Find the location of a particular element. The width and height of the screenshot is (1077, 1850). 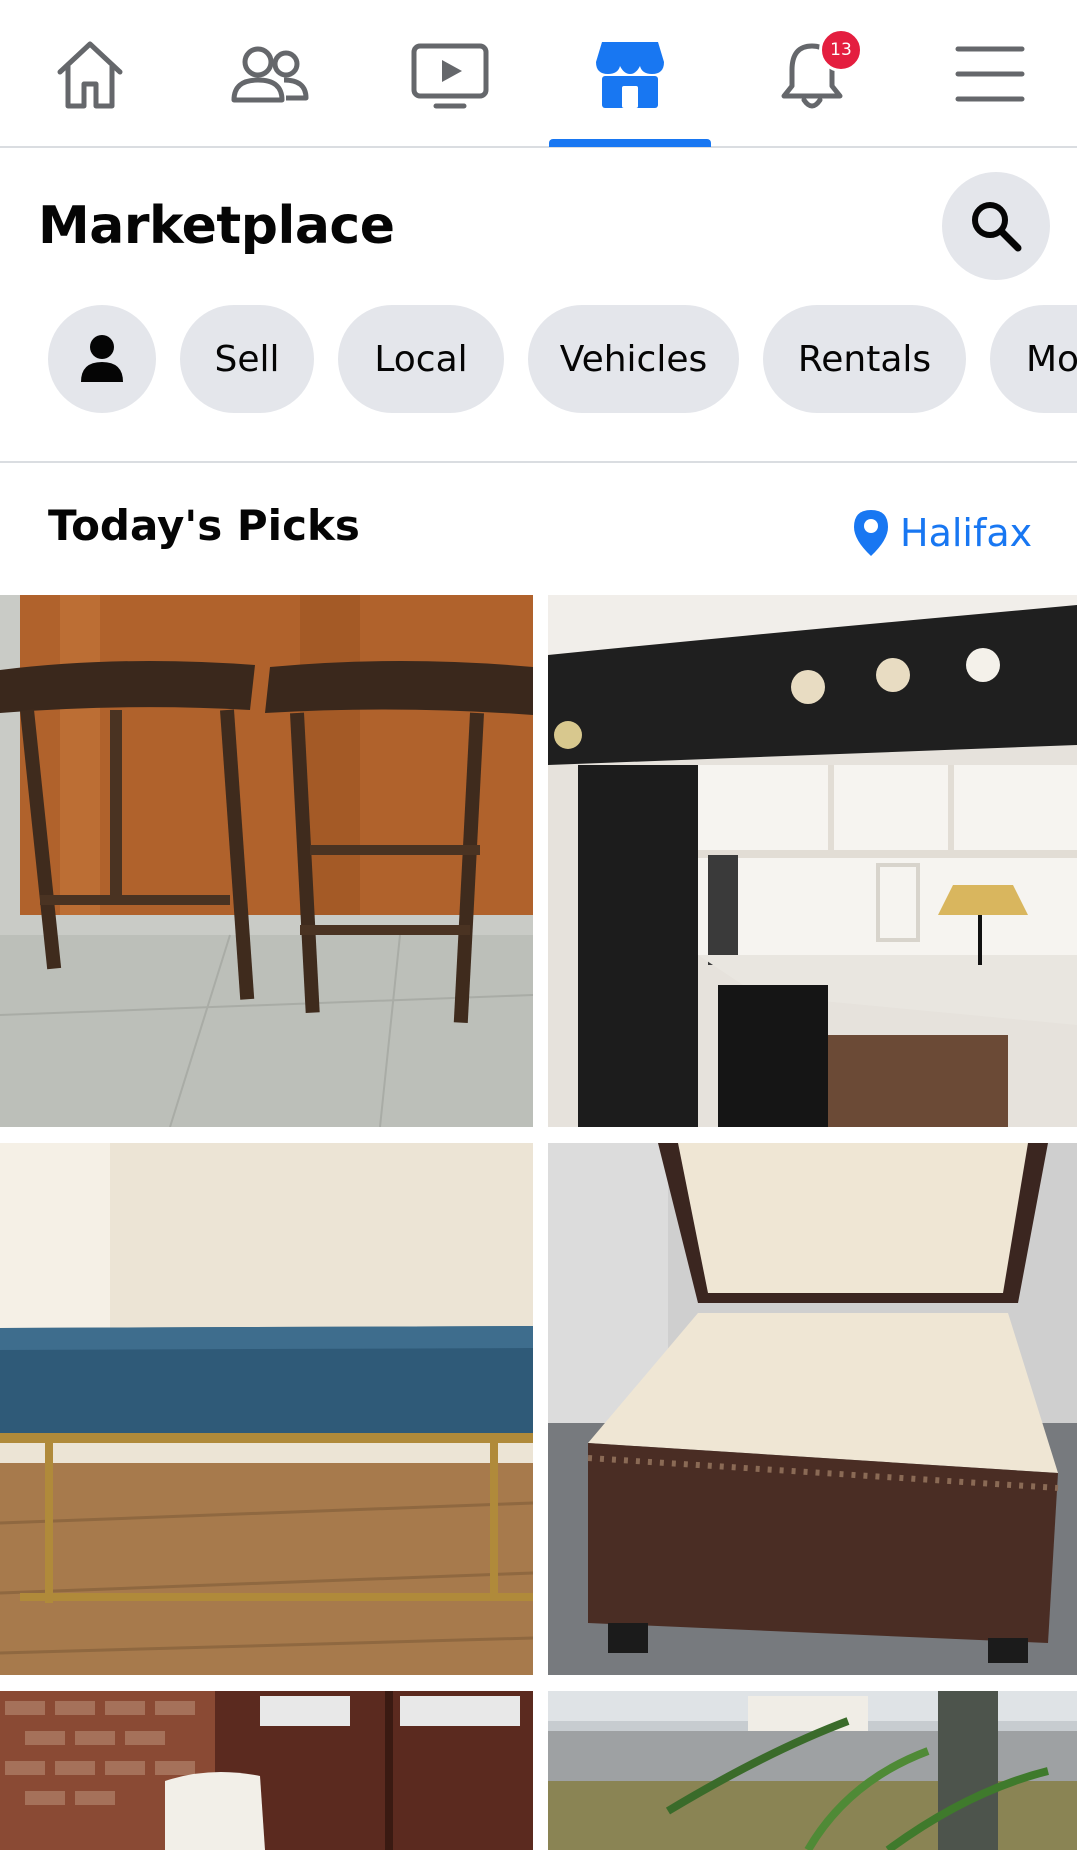

profile-icon is located at coordinates (102, 358).